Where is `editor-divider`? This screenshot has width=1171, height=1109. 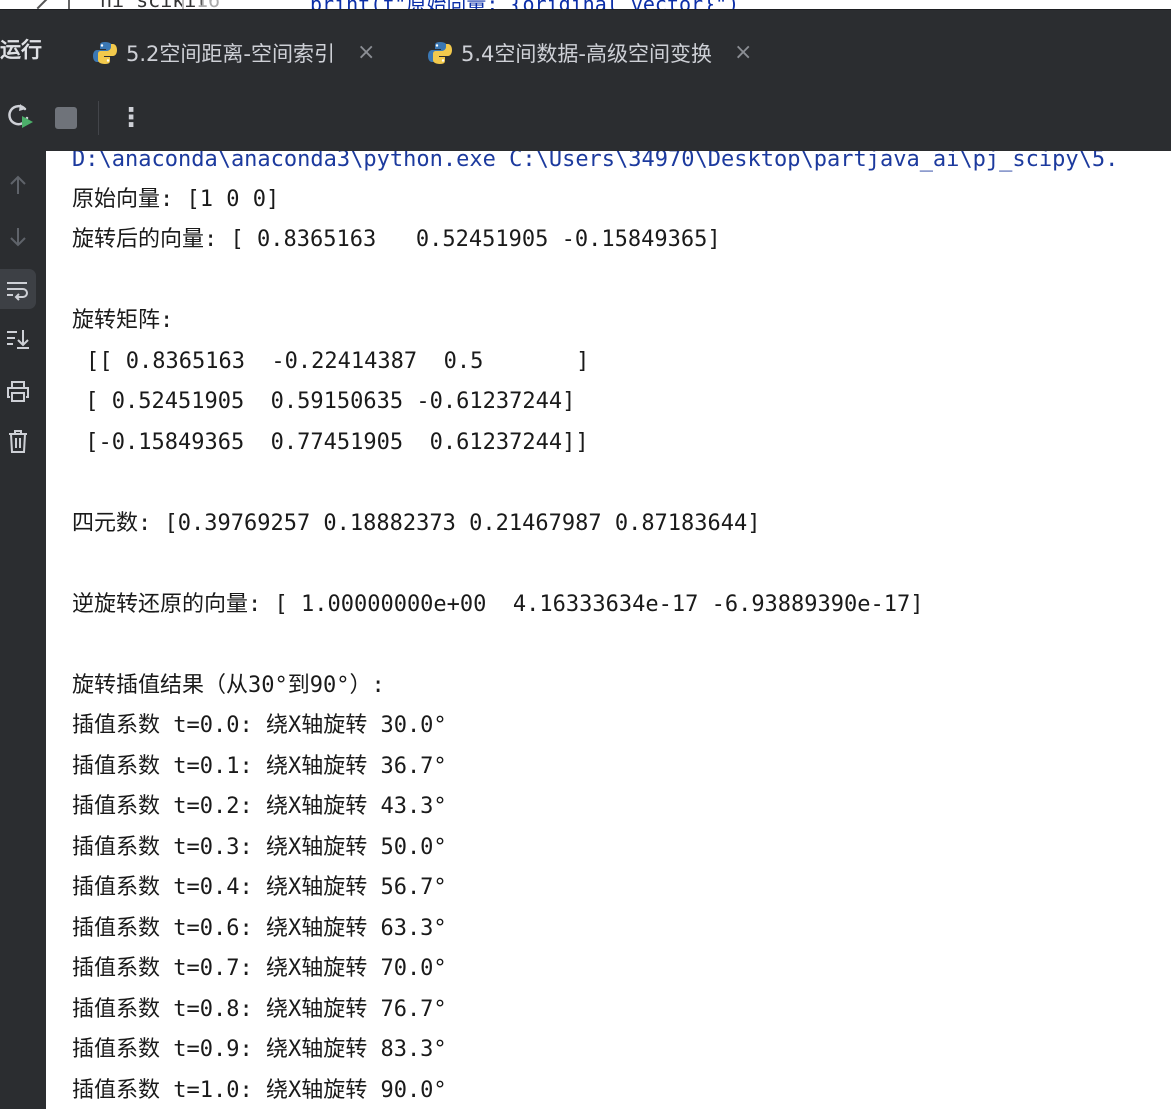 editor-divider is located at coordinates (69, 4).